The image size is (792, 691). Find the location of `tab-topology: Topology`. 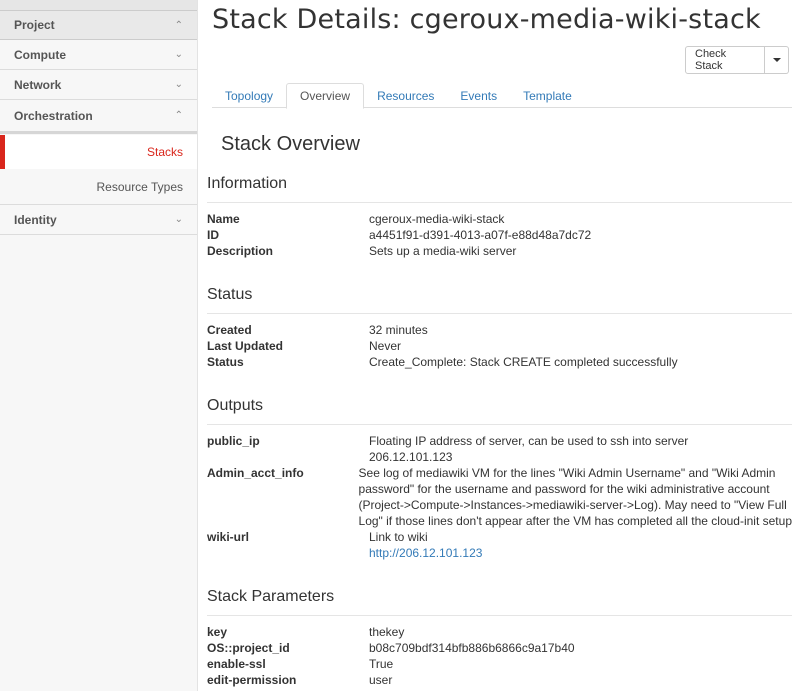

tab-topology: Topology is located at coordinates (249, 95).